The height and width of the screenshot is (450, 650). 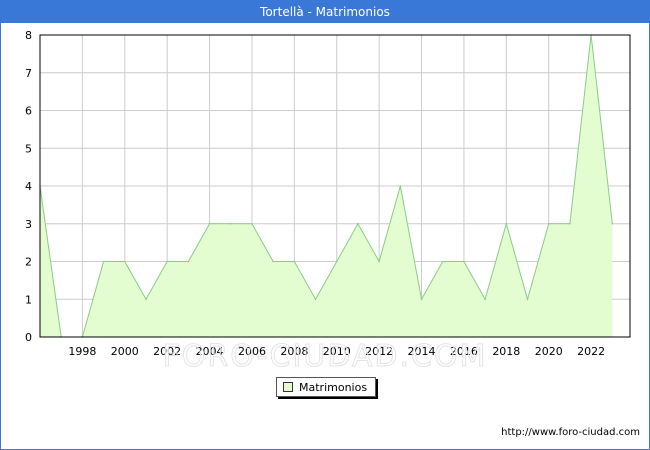 What do you see at coordinates (82, 351) in the screenshot?
I see `x-tick-label: 1998` at bounding box center [82, 351].